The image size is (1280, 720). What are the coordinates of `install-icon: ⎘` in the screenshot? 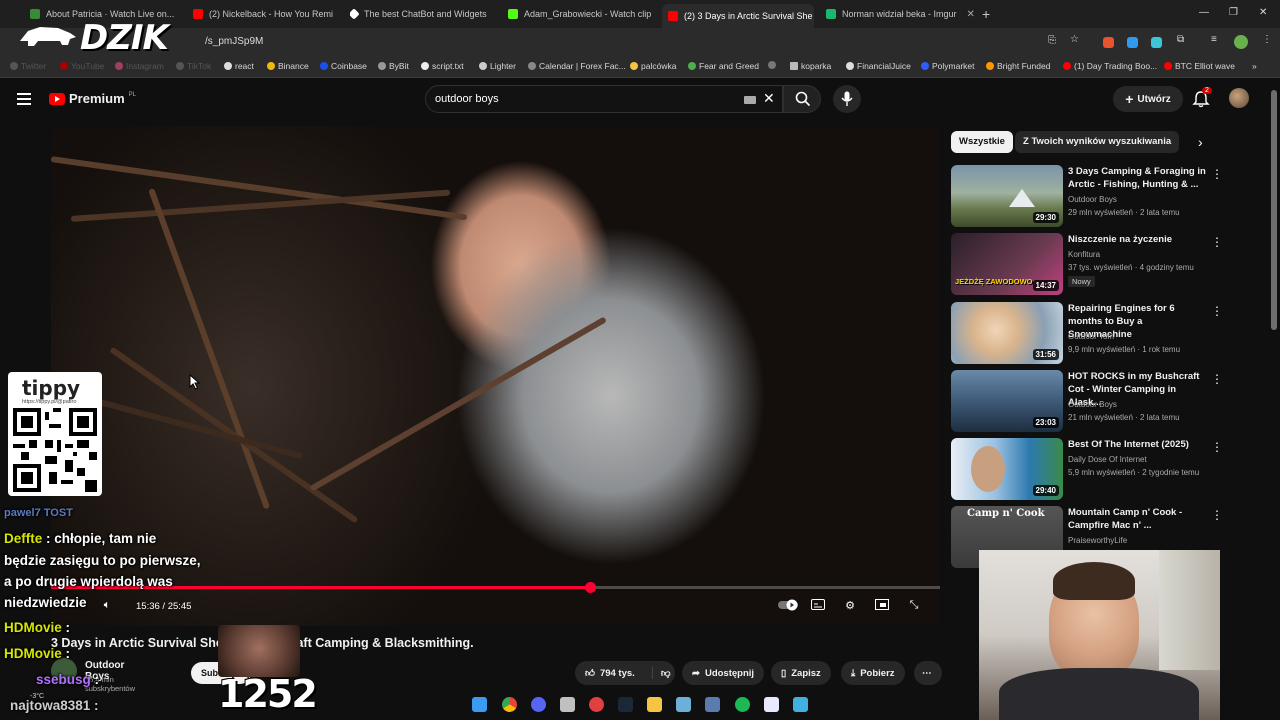 It's located at (1052, 40).